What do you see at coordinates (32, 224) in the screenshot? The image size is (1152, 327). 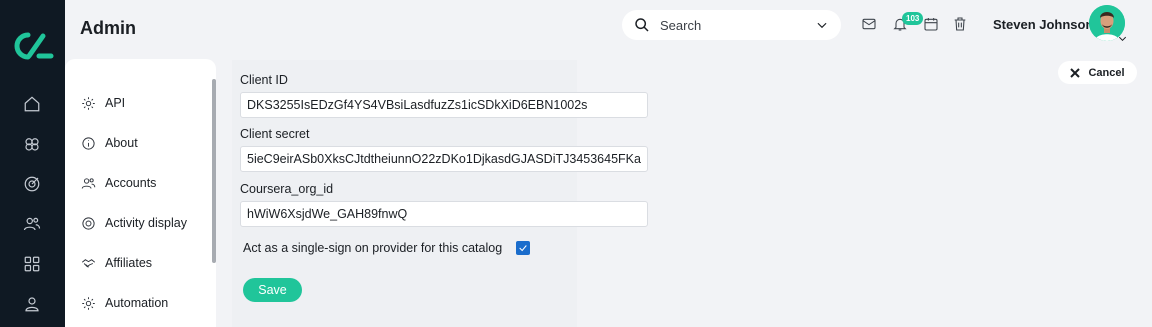 I see `people-icon` at bounding box center [32, 224].